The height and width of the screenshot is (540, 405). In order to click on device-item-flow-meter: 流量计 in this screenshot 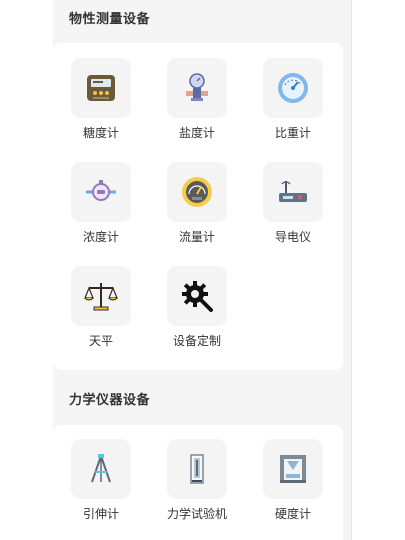, I will do `click(197, 210)`.